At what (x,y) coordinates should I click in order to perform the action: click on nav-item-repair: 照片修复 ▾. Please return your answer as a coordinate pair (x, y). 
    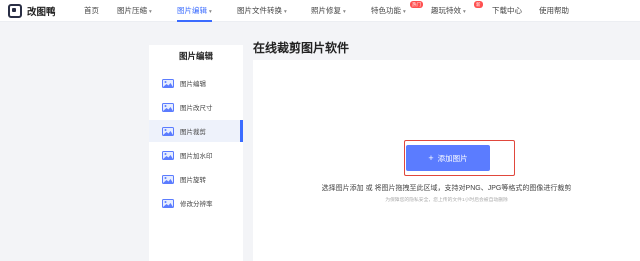
    Looking at the image, I should click on (328, 11).